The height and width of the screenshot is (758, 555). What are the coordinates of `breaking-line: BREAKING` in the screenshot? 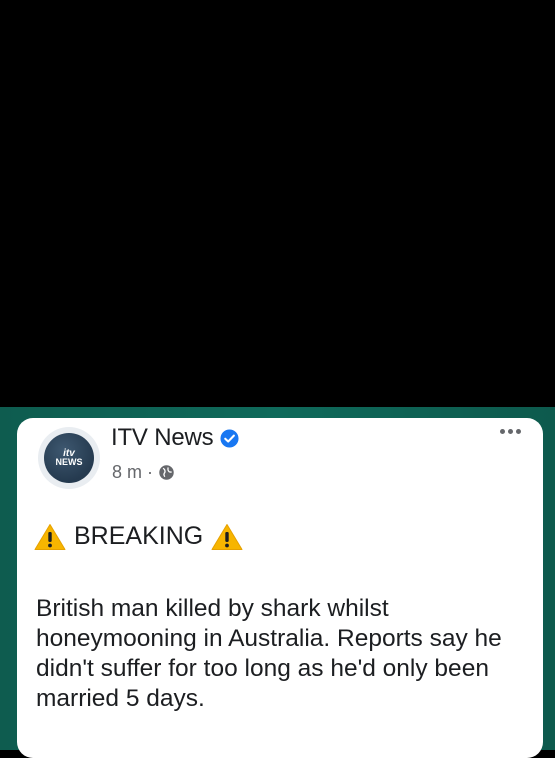 It's located at (138, 536).